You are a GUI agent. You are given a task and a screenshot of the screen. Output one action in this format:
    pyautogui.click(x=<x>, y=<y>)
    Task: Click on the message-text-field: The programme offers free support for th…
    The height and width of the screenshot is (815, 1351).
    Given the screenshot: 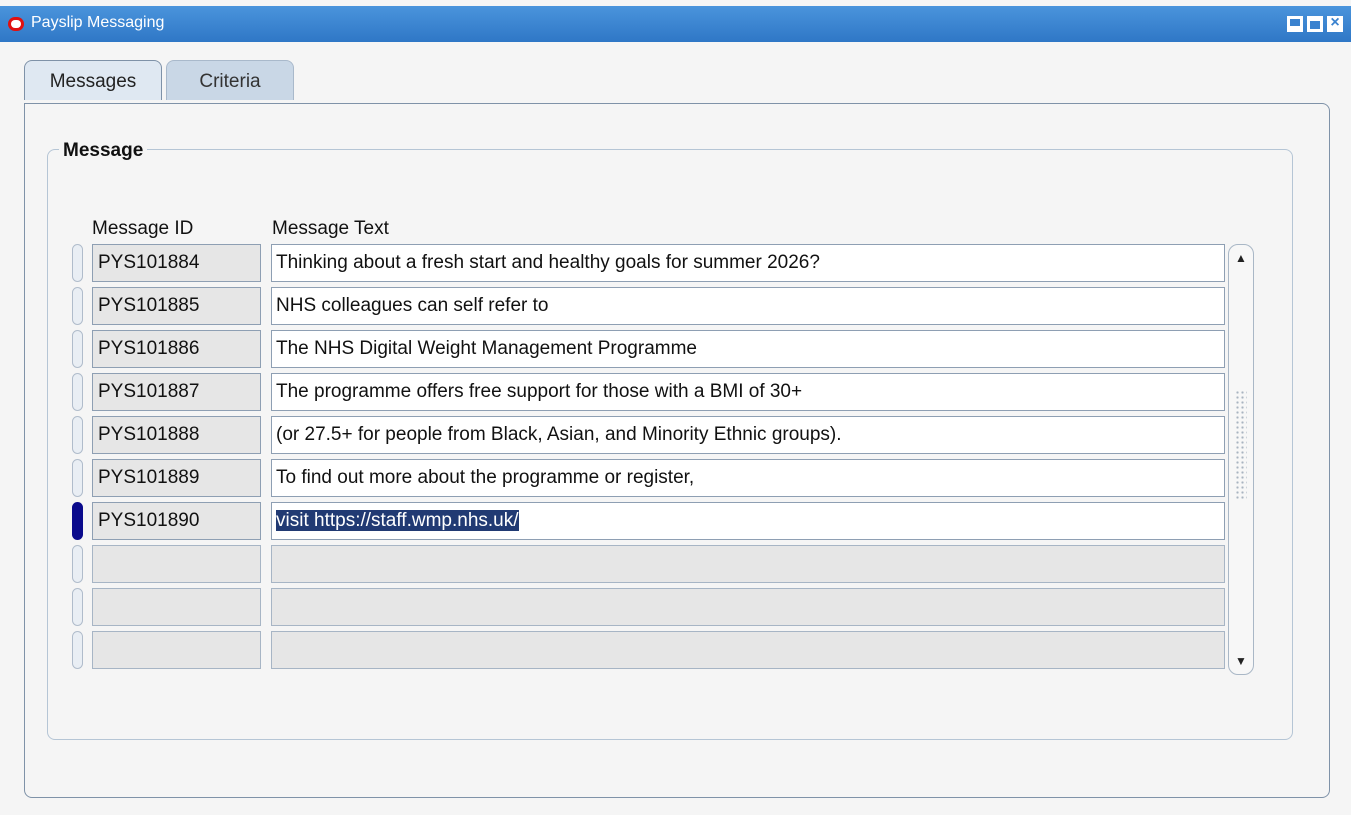 What is the action you would take?
    pyautogui.click(x=748, y=392)
    